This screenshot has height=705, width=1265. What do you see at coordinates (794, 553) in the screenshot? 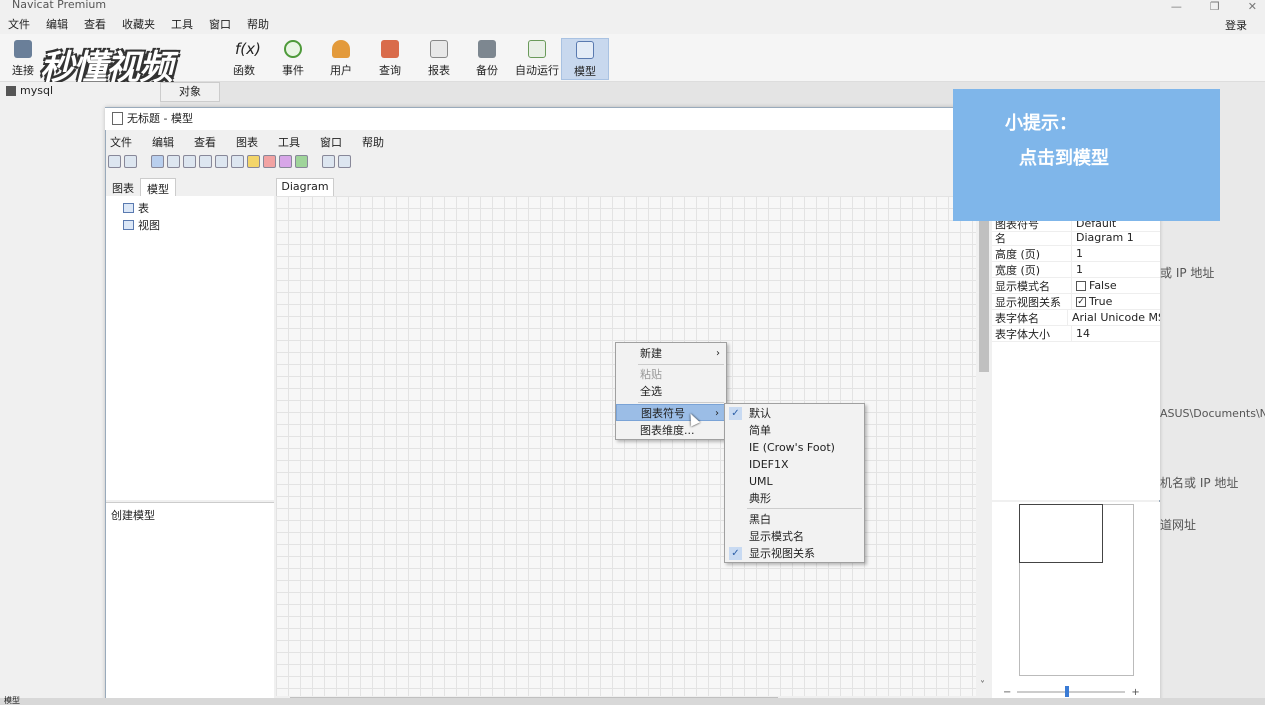
I see `submenu-item-show-view-relations: ✓ 显示视图关系` at bounding box center [794, 553].